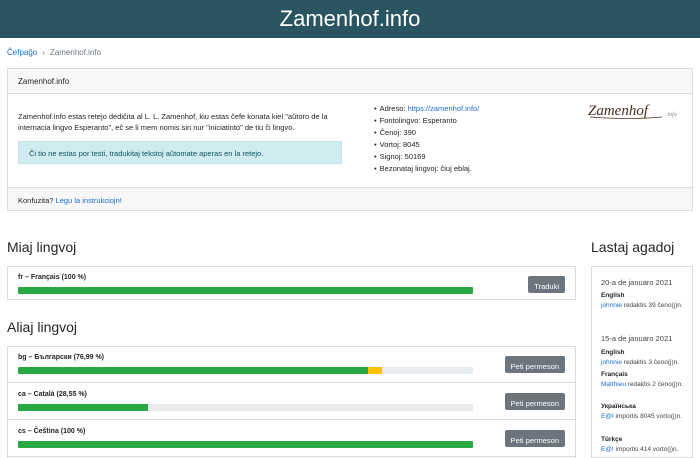 The height and width of the screenshot is (458, 700). I want to click on language-row-bg: bg – Български (76,99 %) Peti permeson, so click(291, 365).